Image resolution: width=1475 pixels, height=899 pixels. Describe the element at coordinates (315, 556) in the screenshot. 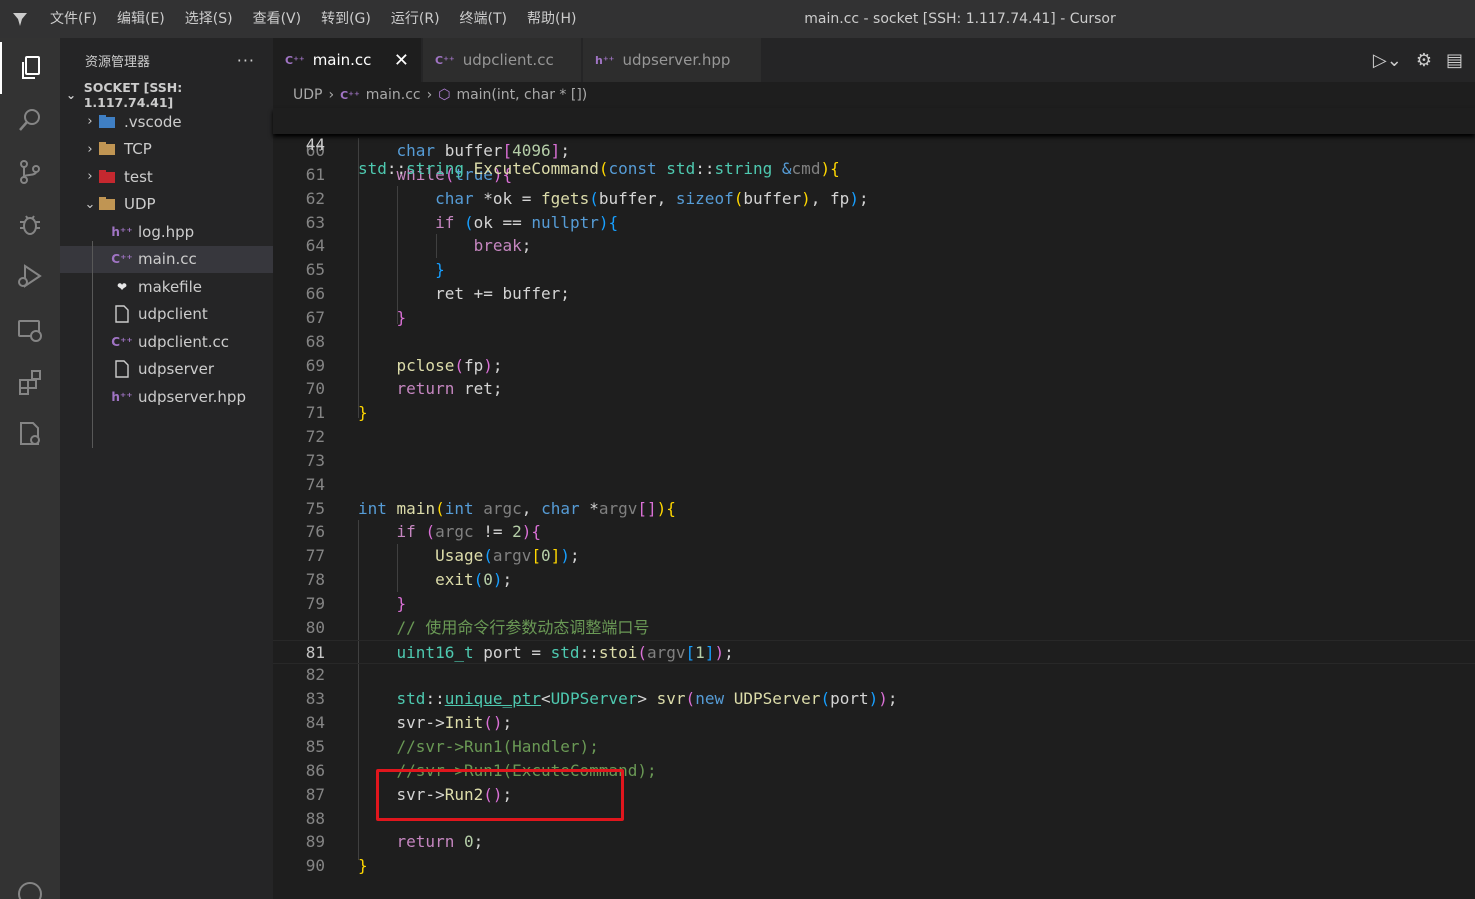

I see `line-number: 77` at that location.